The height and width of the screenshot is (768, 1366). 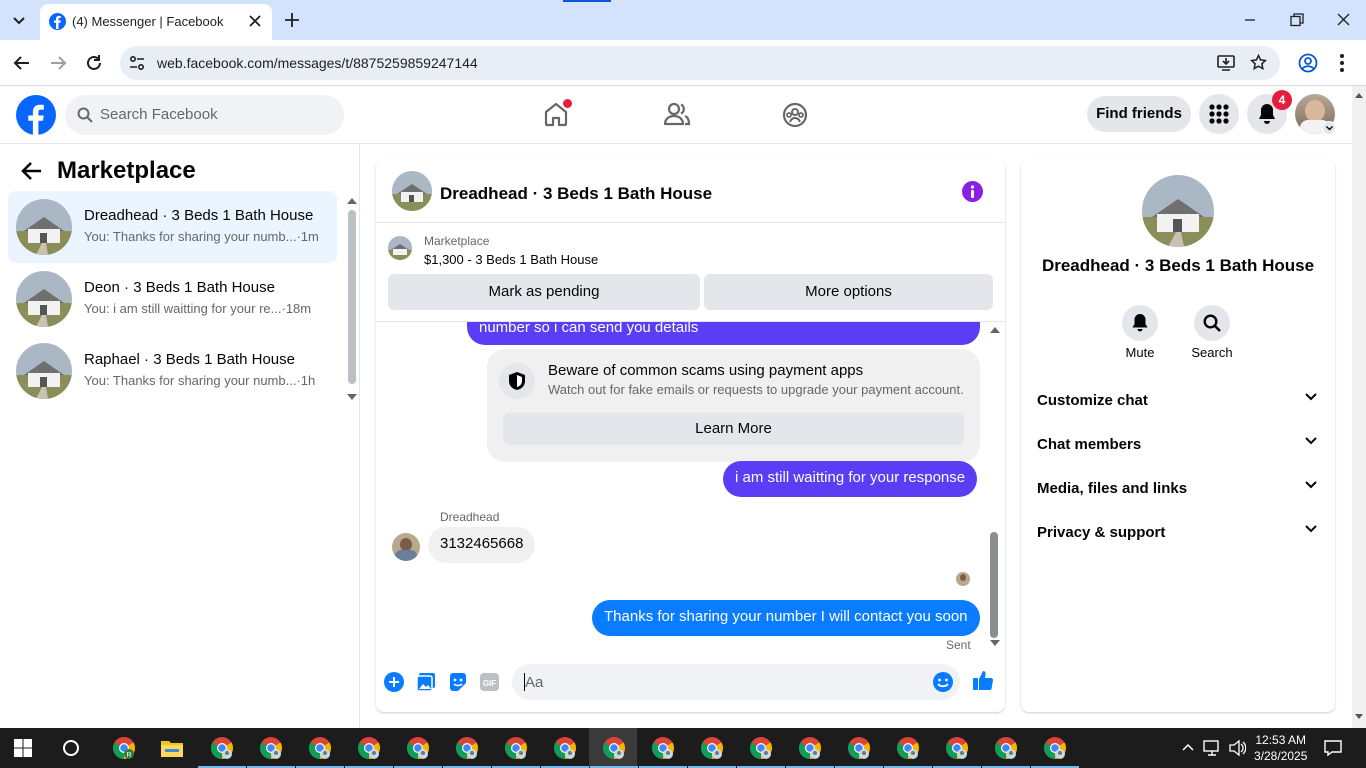 I want to click on site-info-icon, so click(x=137, y=63).